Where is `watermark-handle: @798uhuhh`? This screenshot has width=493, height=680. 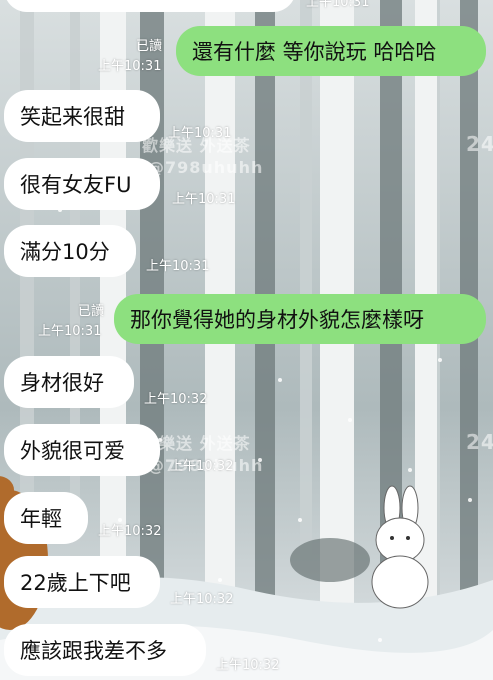
watermark-handle: @798uhuhh is located at coordinates (206, 167).